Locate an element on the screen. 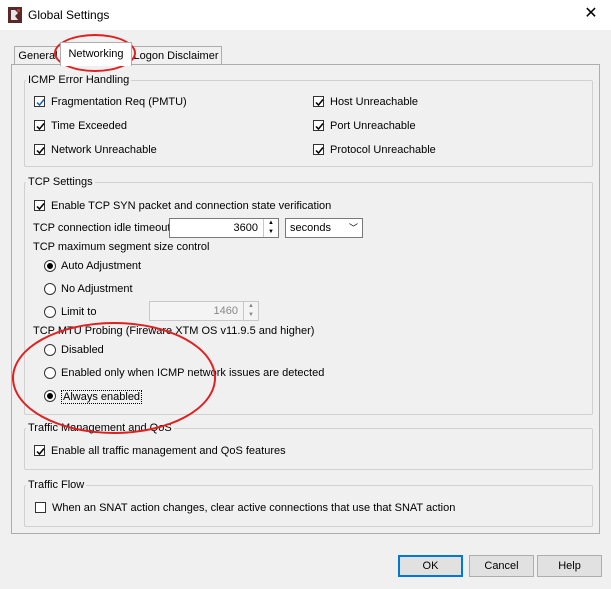 The image size is (611, 589). idle-timeout-spinner: 3600 ▲ ▼ is located at coordinates (224, 228).